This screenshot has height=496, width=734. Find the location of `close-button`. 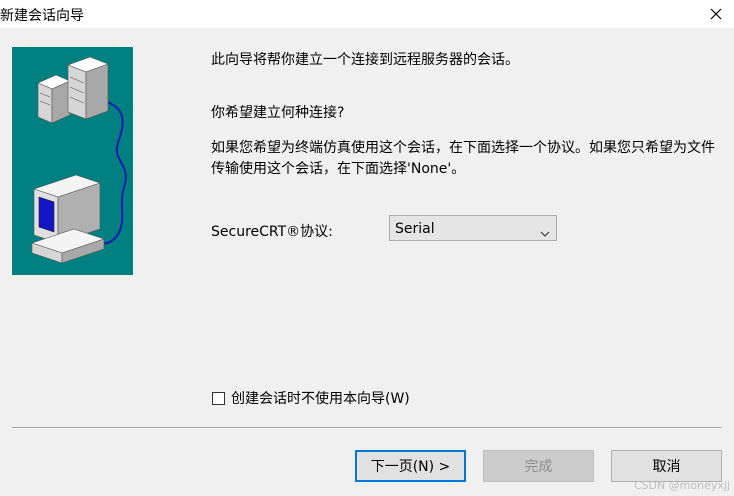

close-button is located at coordinates (716, 14).